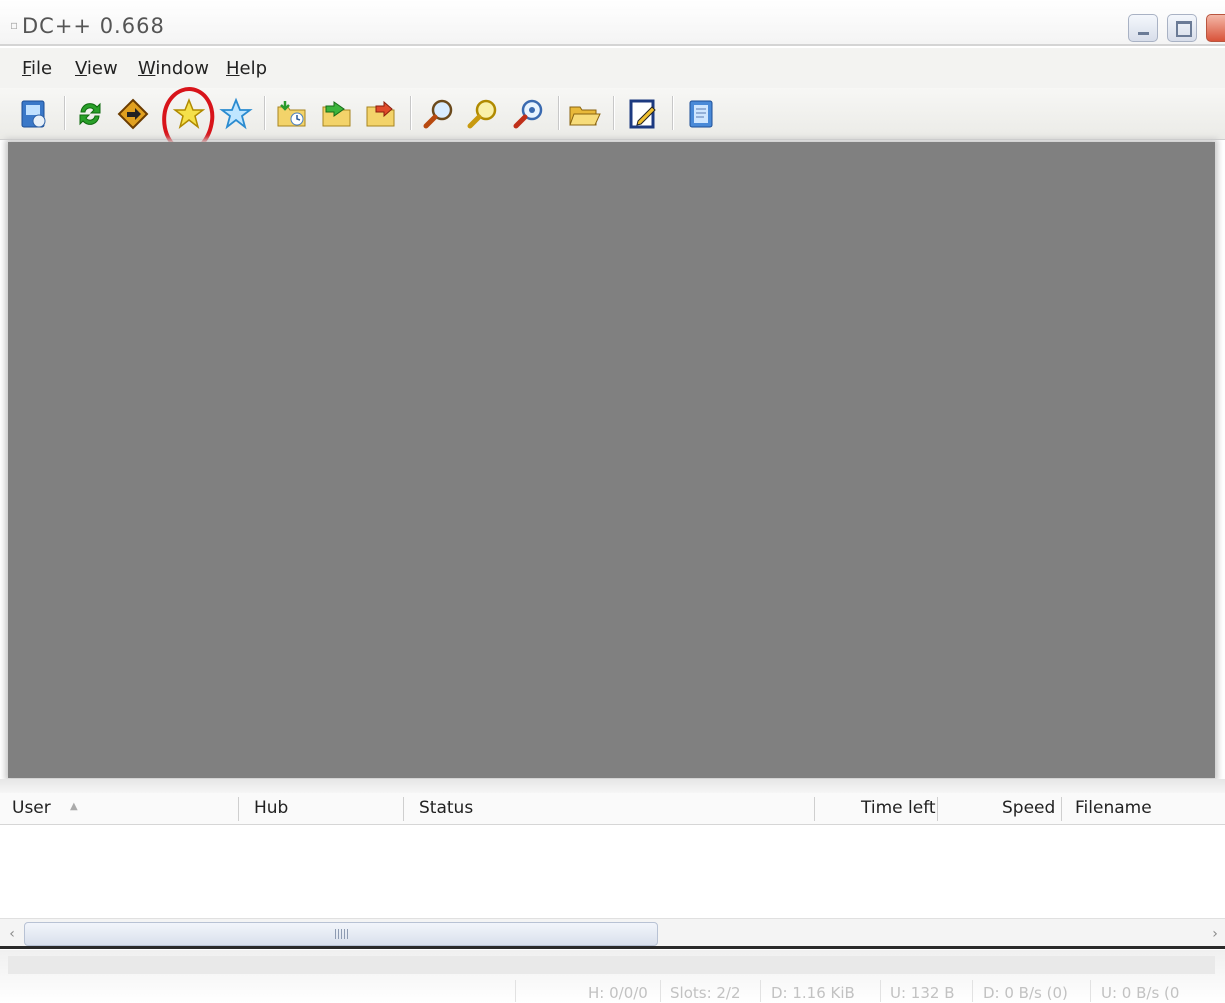  I want to click on public-hubs-button, so click(34, 114).